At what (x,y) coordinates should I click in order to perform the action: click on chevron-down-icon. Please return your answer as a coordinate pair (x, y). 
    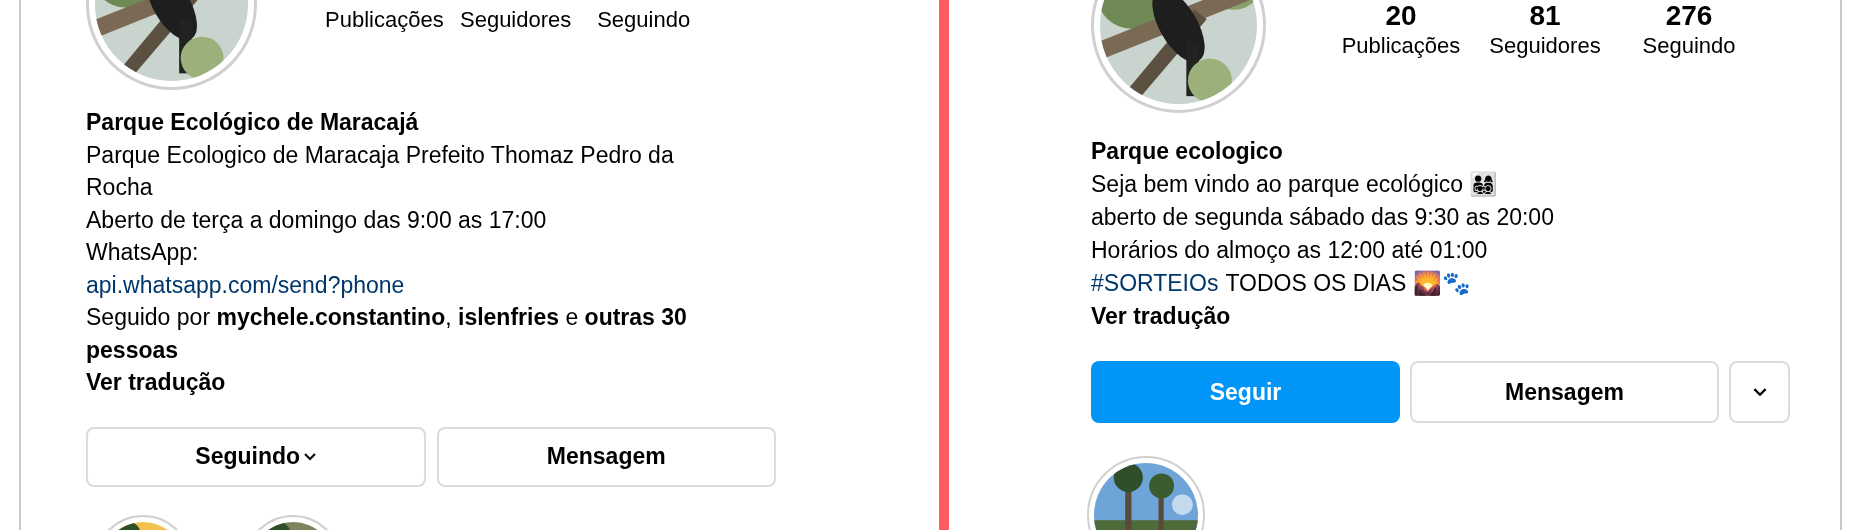
    Looking at the image, I should click on (1759, 392).